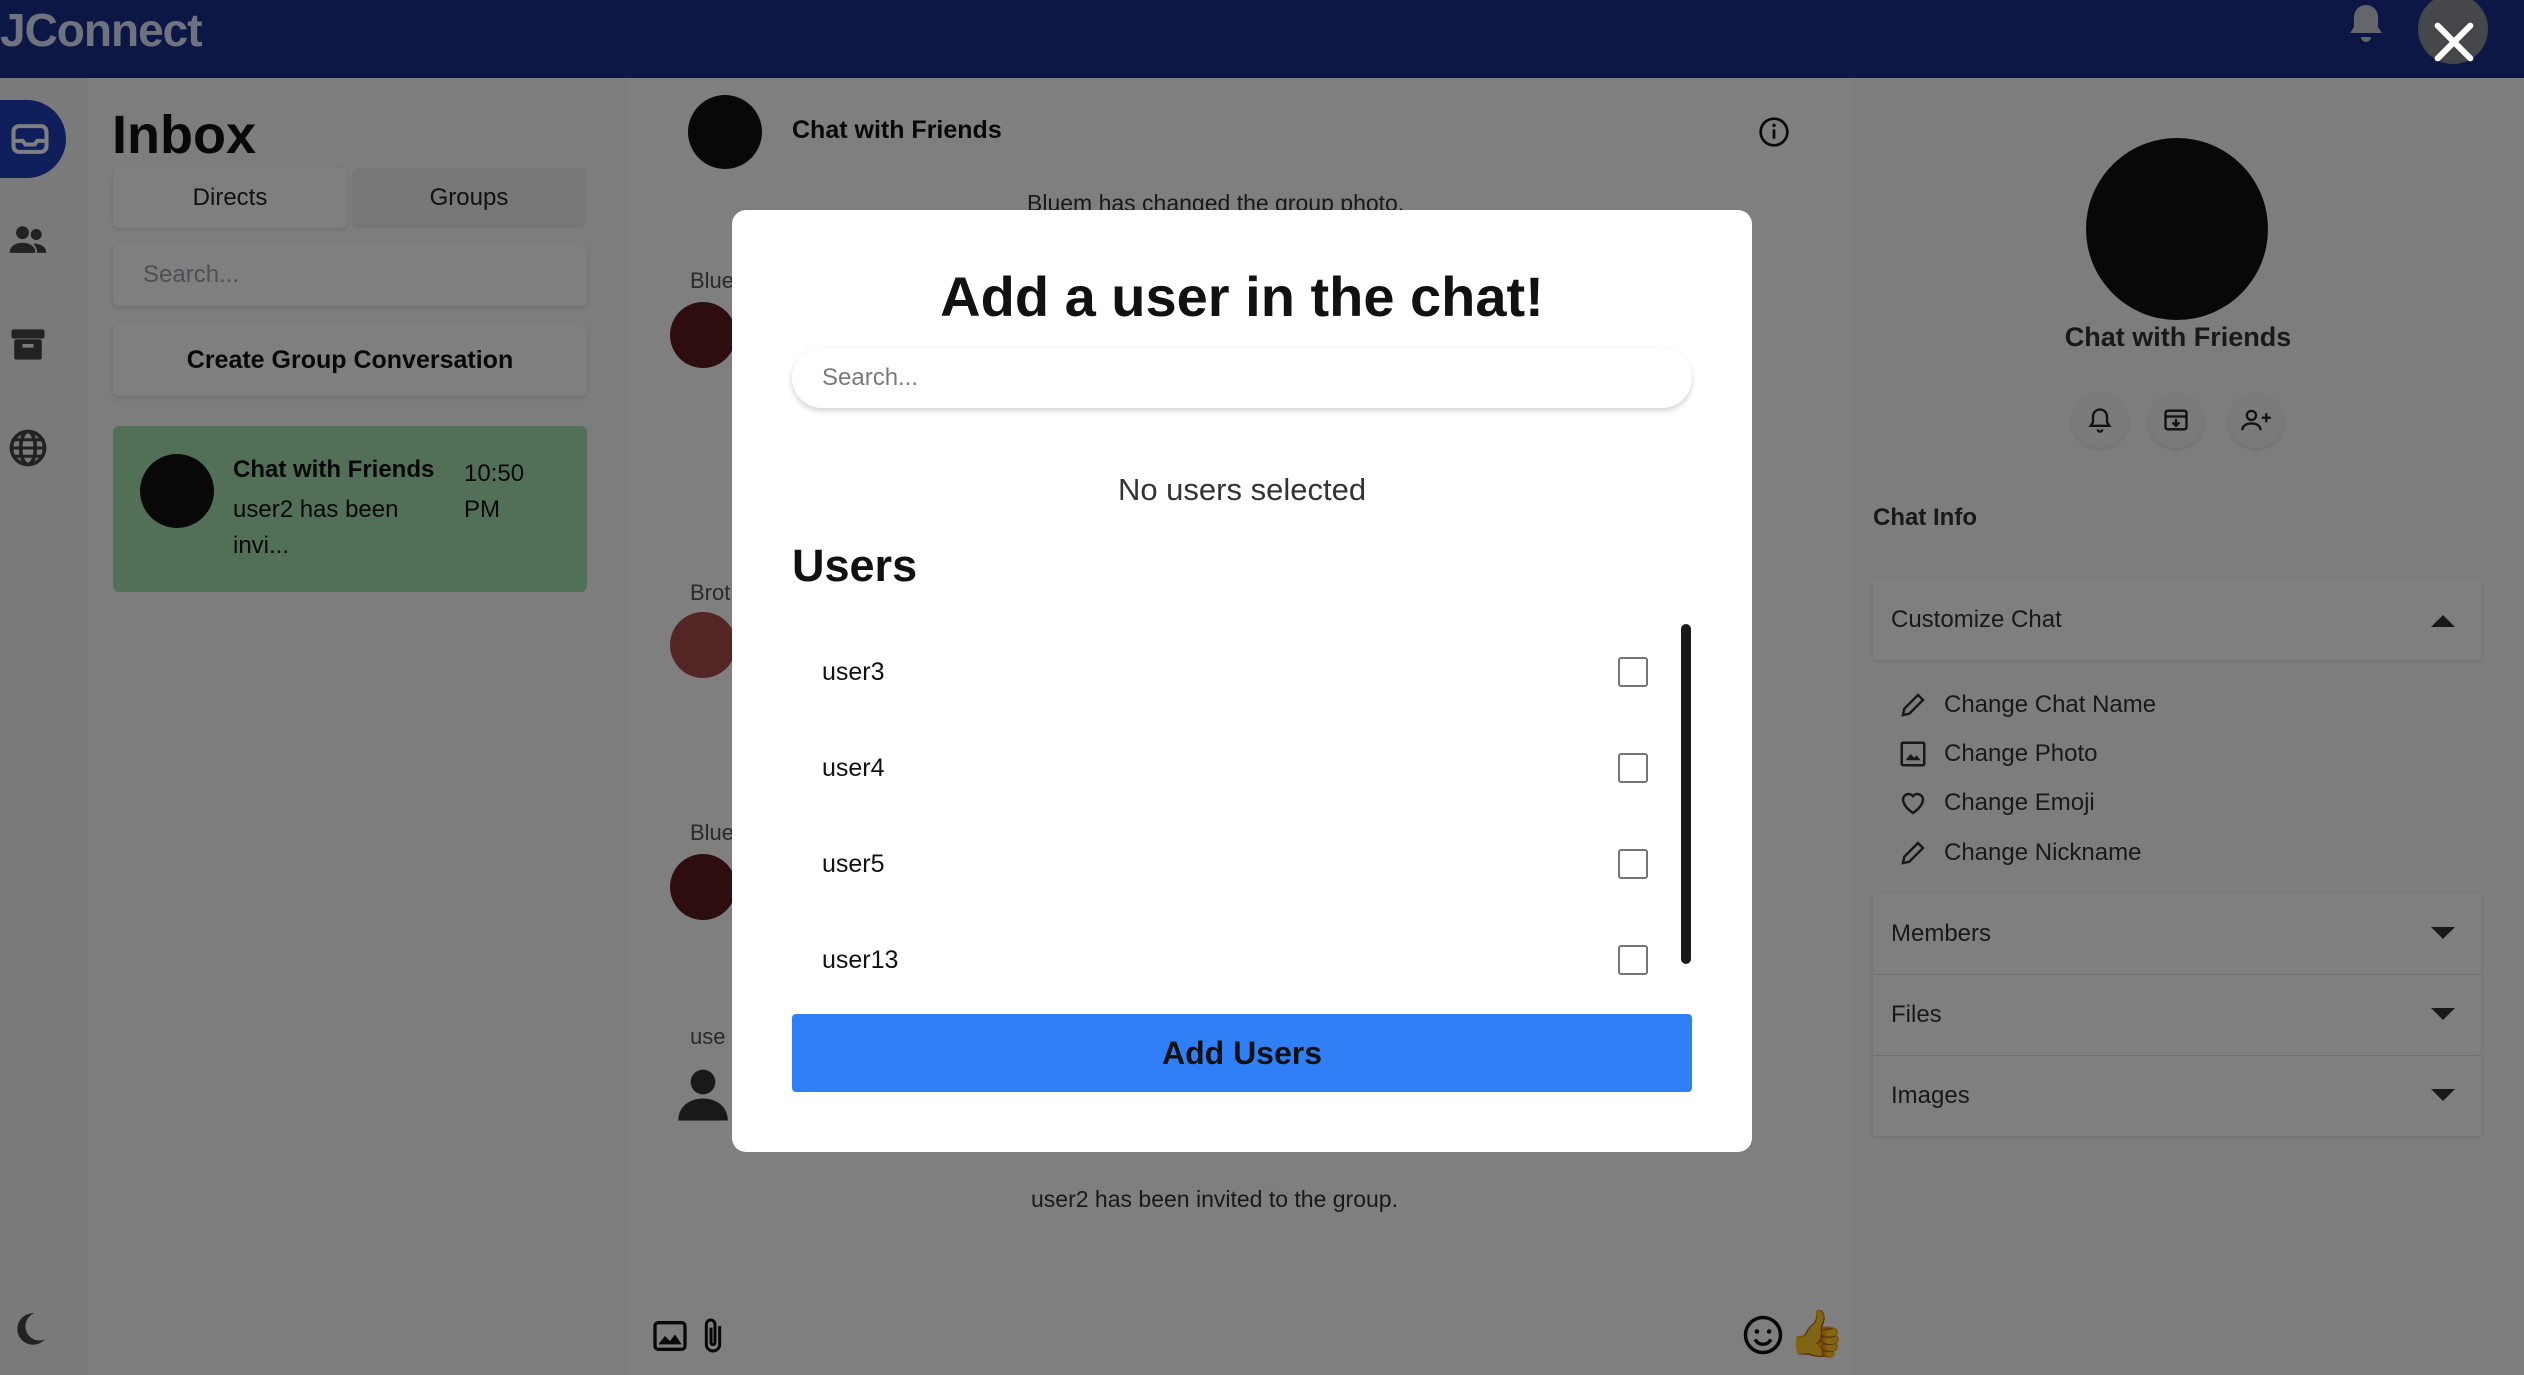  I want to click on selection-status: No users selected, so click(1242, 489).